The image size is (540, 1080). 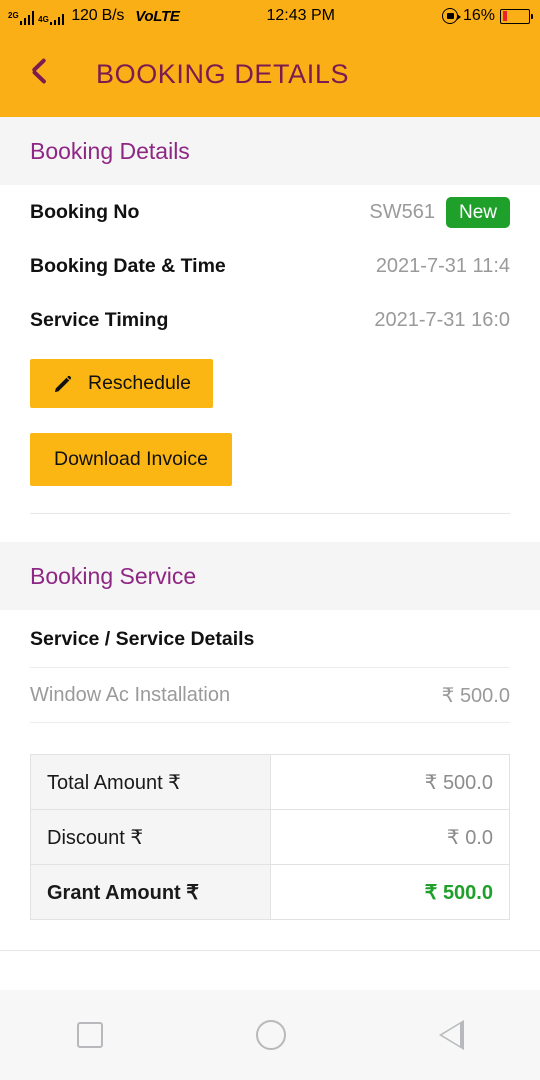 What do you see at coordinates (439, 212) in the screenshot?
I see `booking-no-value-group: SW561 New` at bounding box center [439, 212].